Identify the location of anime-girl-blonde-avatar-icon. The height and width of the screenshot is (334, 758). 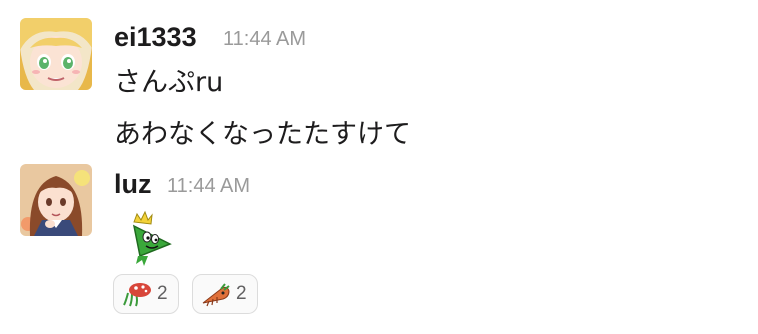
(56, 54).